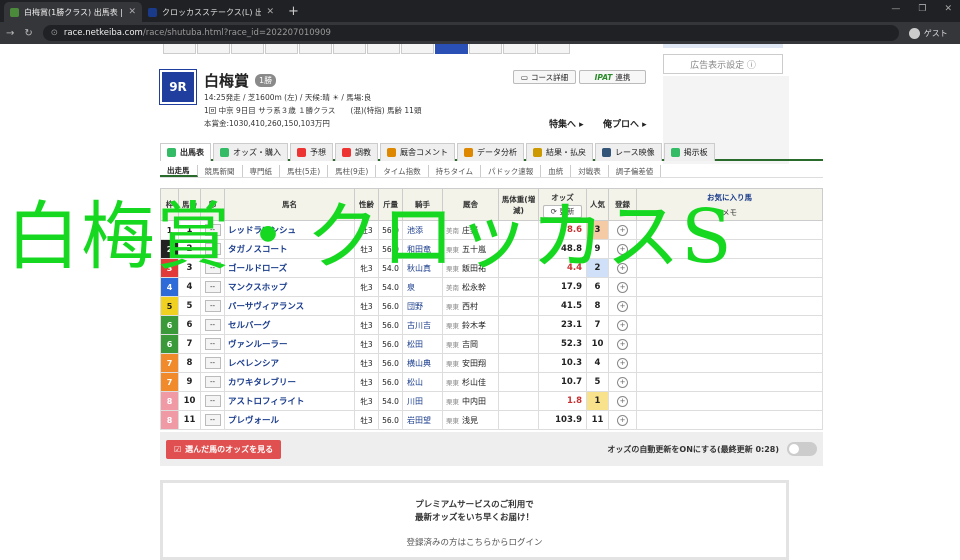 The height and width of the screenshot is (560, 960). What do you see at coordinates (261, 171) in the screenshot?
I see `subtab: 専門紙` at bounding box center [261, 171].